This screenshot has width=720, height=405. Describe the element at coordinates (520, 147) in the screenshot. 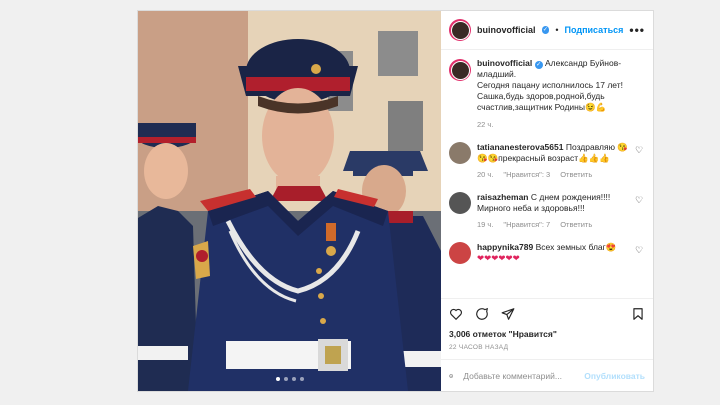

I see `comment-username: tatiananesterova5651` at that location.